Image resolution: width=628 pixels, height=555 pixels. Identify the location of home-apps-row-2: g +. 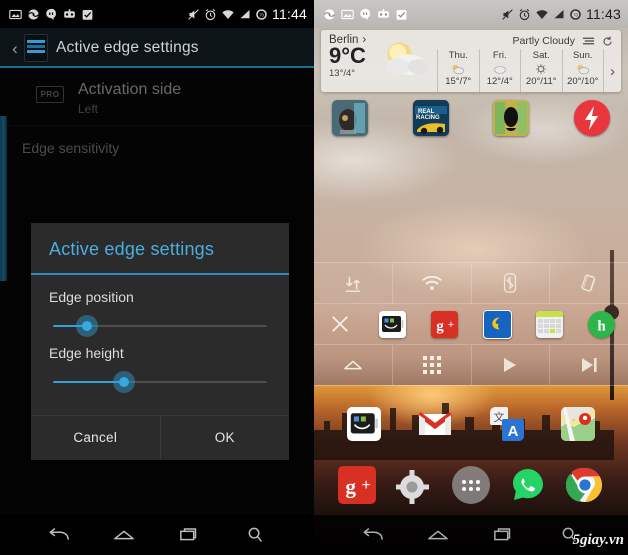
(471, 485).